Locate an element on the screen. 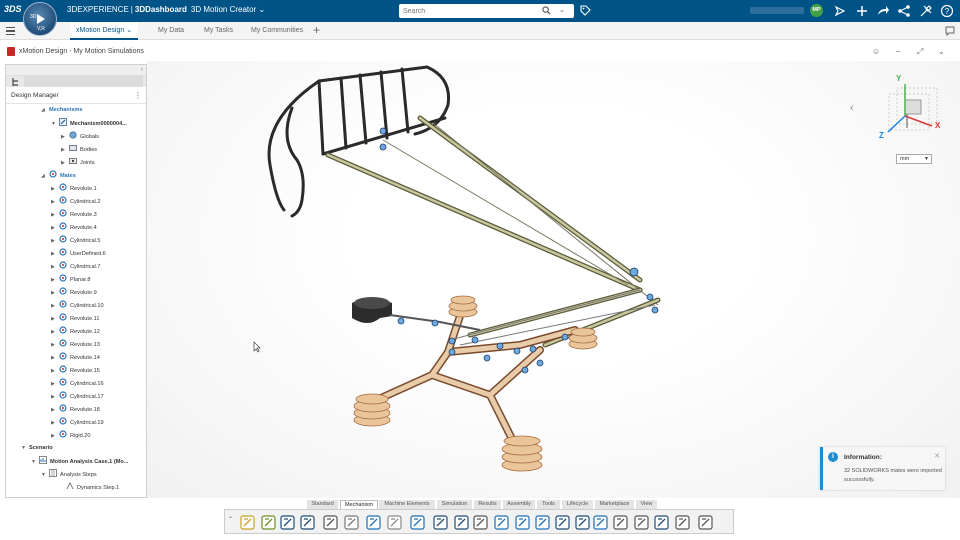 This screenshot has width=960, height=540. save-icon is located at coordinates (287, 522).